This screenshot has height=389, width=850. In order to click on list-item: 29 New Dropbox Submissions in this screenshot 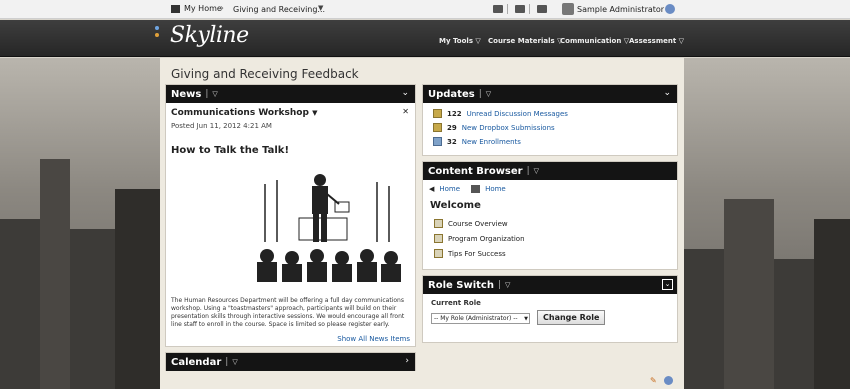, I will do `click(494, 127)`.